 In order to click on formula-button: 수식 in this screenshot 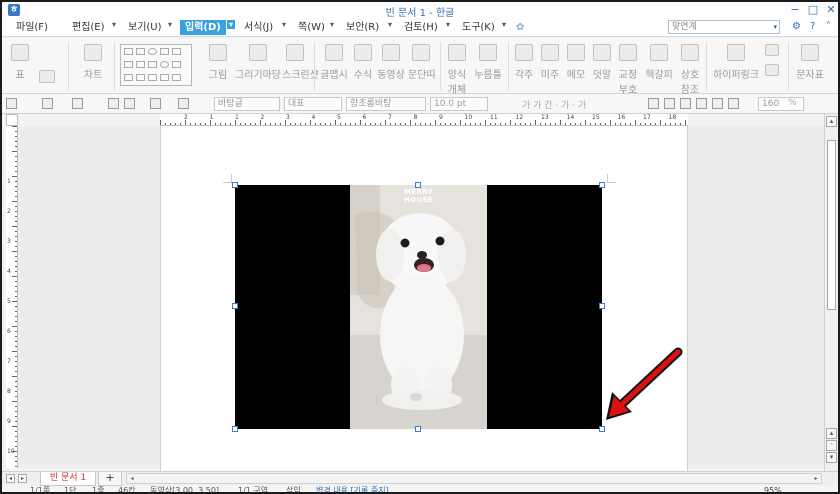, I will do `click(363, 66)`.